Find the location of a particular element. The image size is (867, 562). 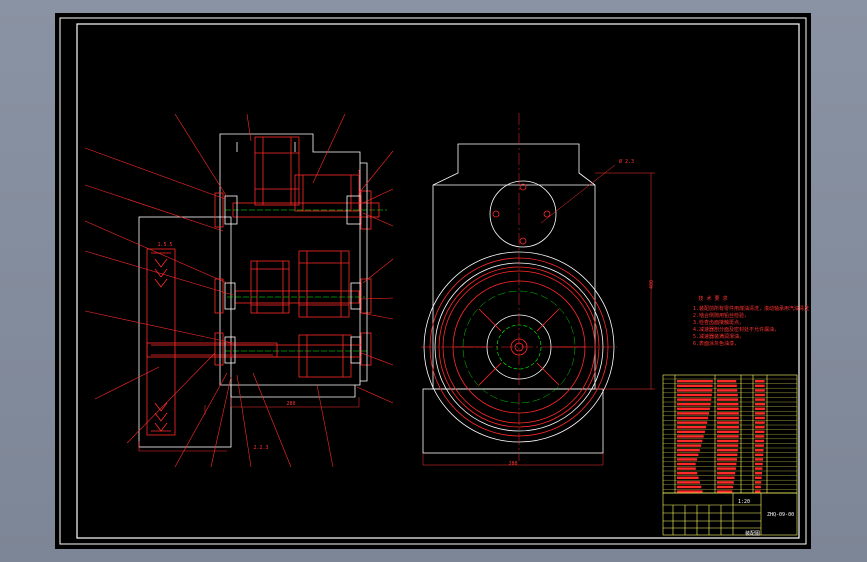

dim-bottom-1: 280 is located at coordinates (290, 404).